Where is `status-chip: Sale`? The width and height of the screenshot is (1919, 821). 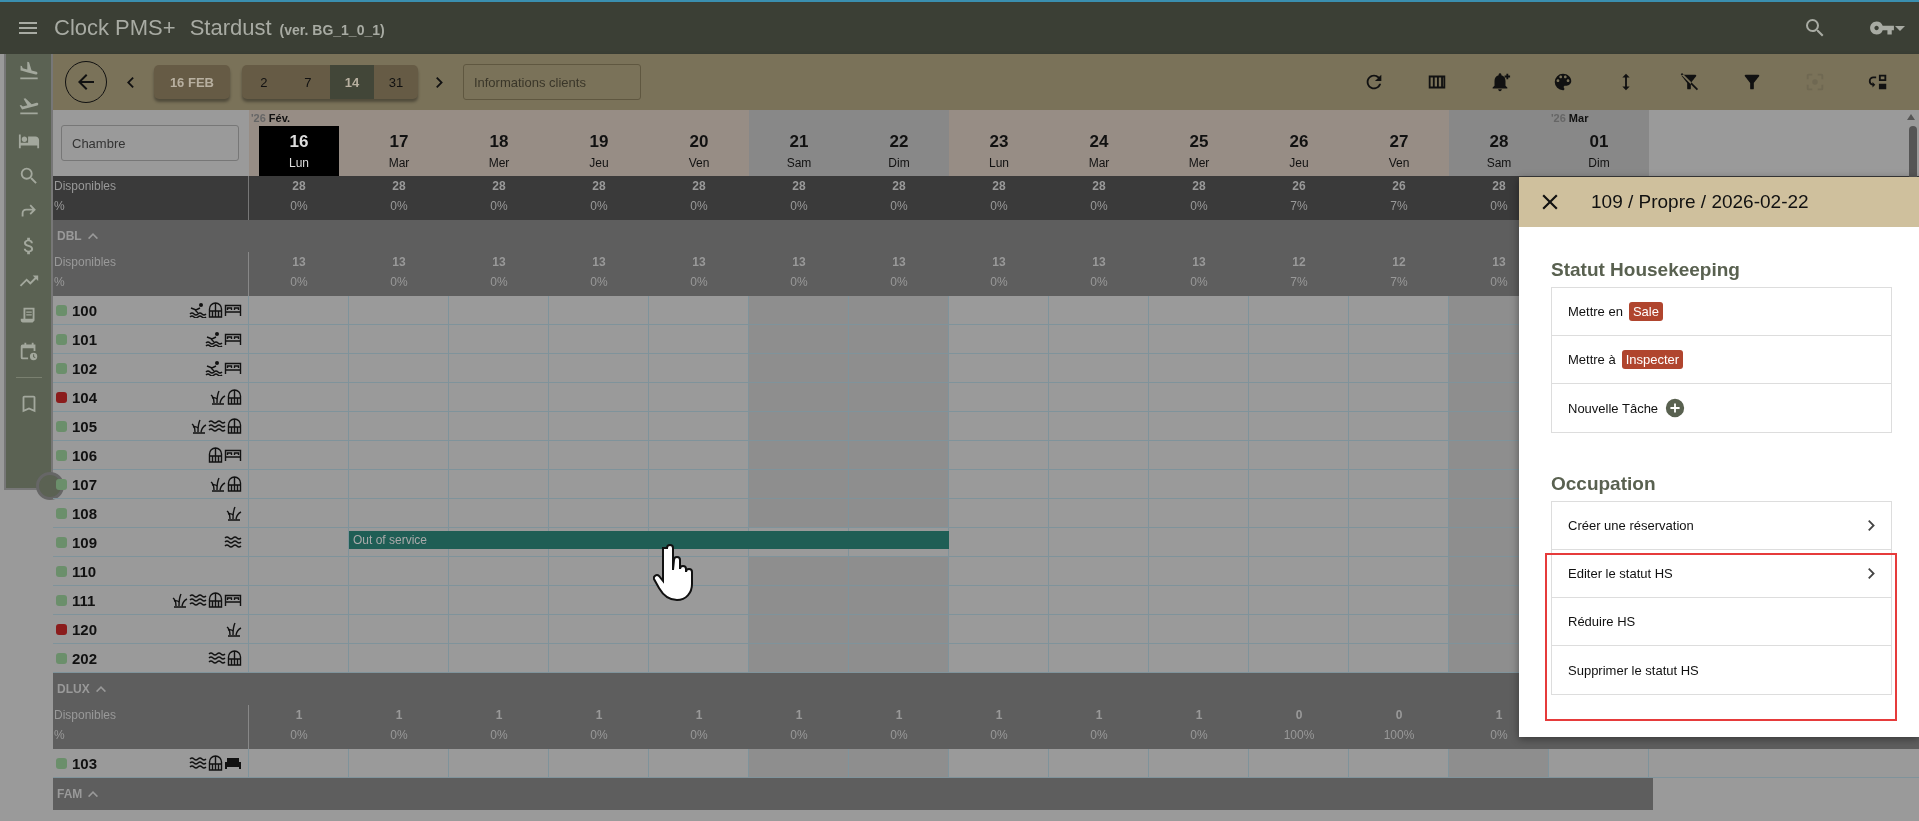
status-chip: Sale is located at coordinates (1645, 311).